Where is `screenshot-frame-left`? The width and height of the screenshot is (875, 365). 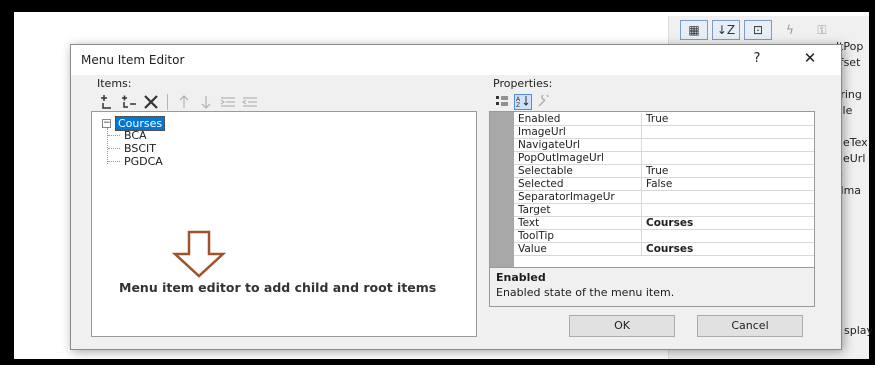
screenshot-frame-left is located at coordinates (7, 182).